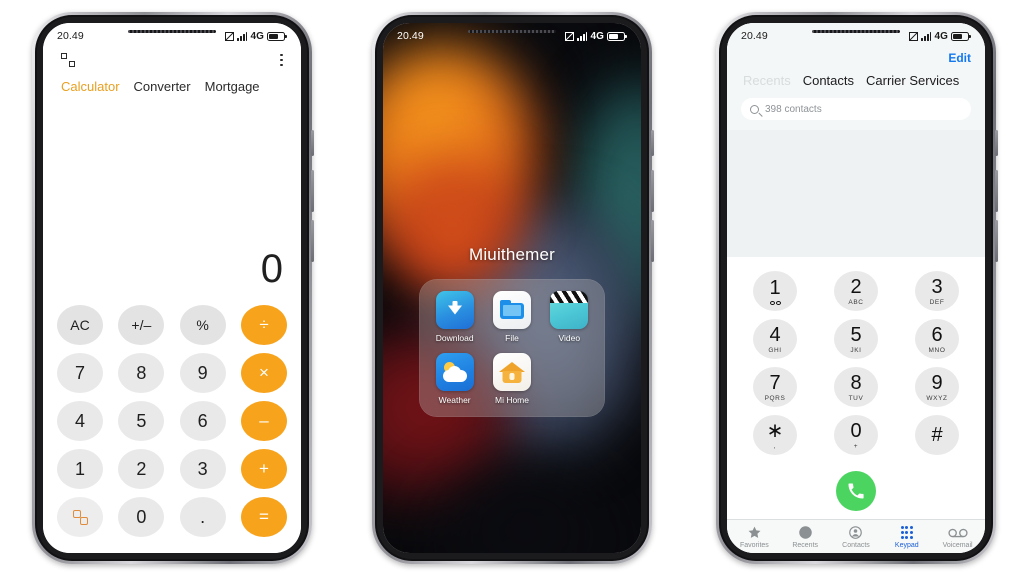  What do you see at coordinates (68, 60) in the screenshot?
I see `expand-icon` at bounding box center [68, 60].